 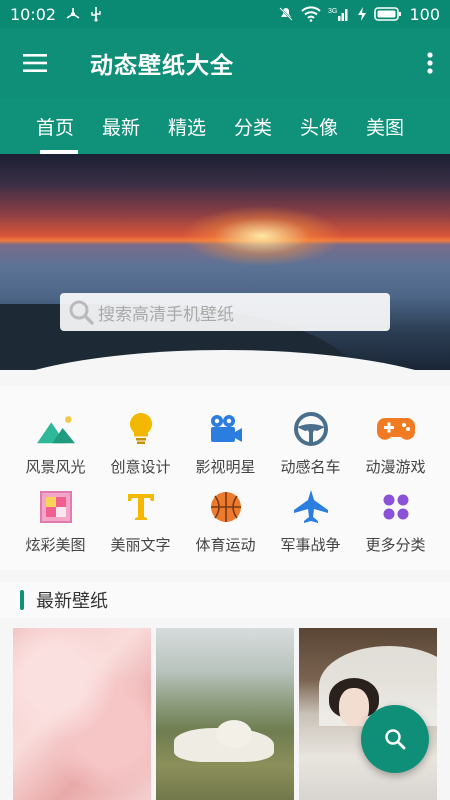 I want to click on battery-icon, so click(x=388, y=14).